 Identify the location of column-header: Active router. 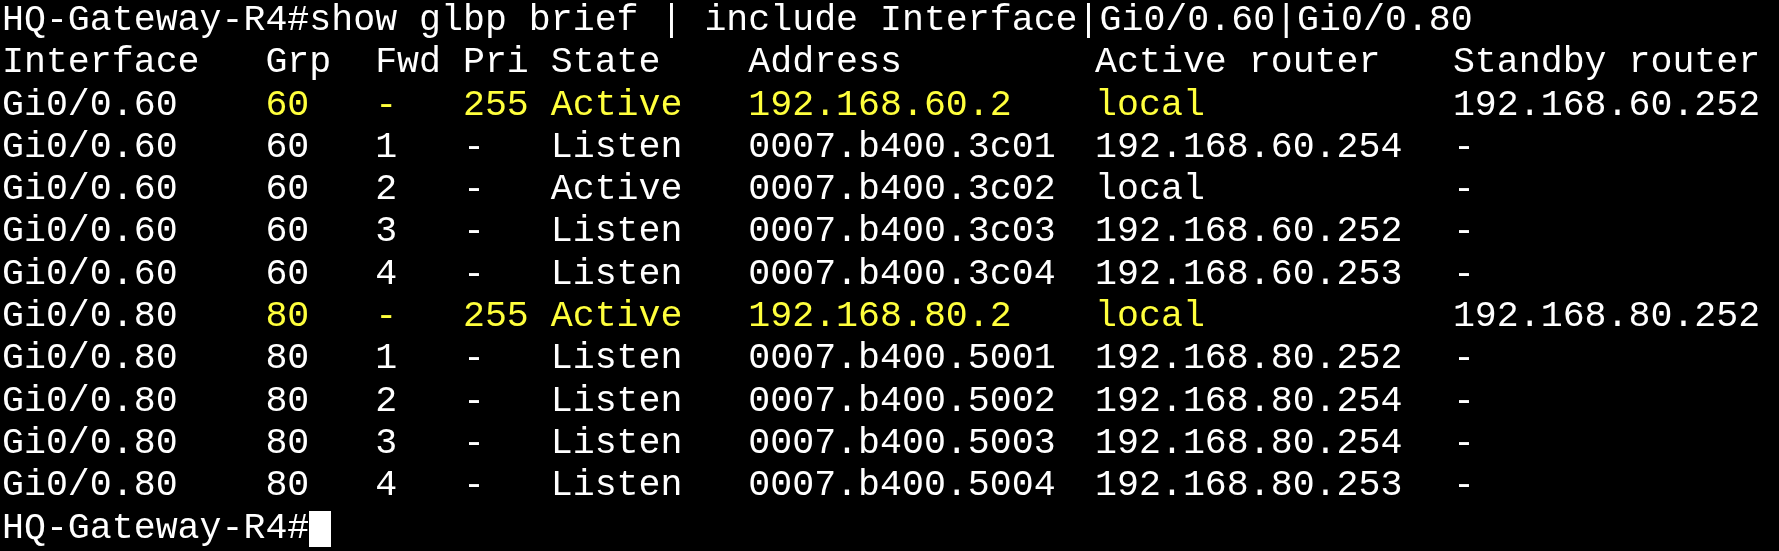
(1238, 63).